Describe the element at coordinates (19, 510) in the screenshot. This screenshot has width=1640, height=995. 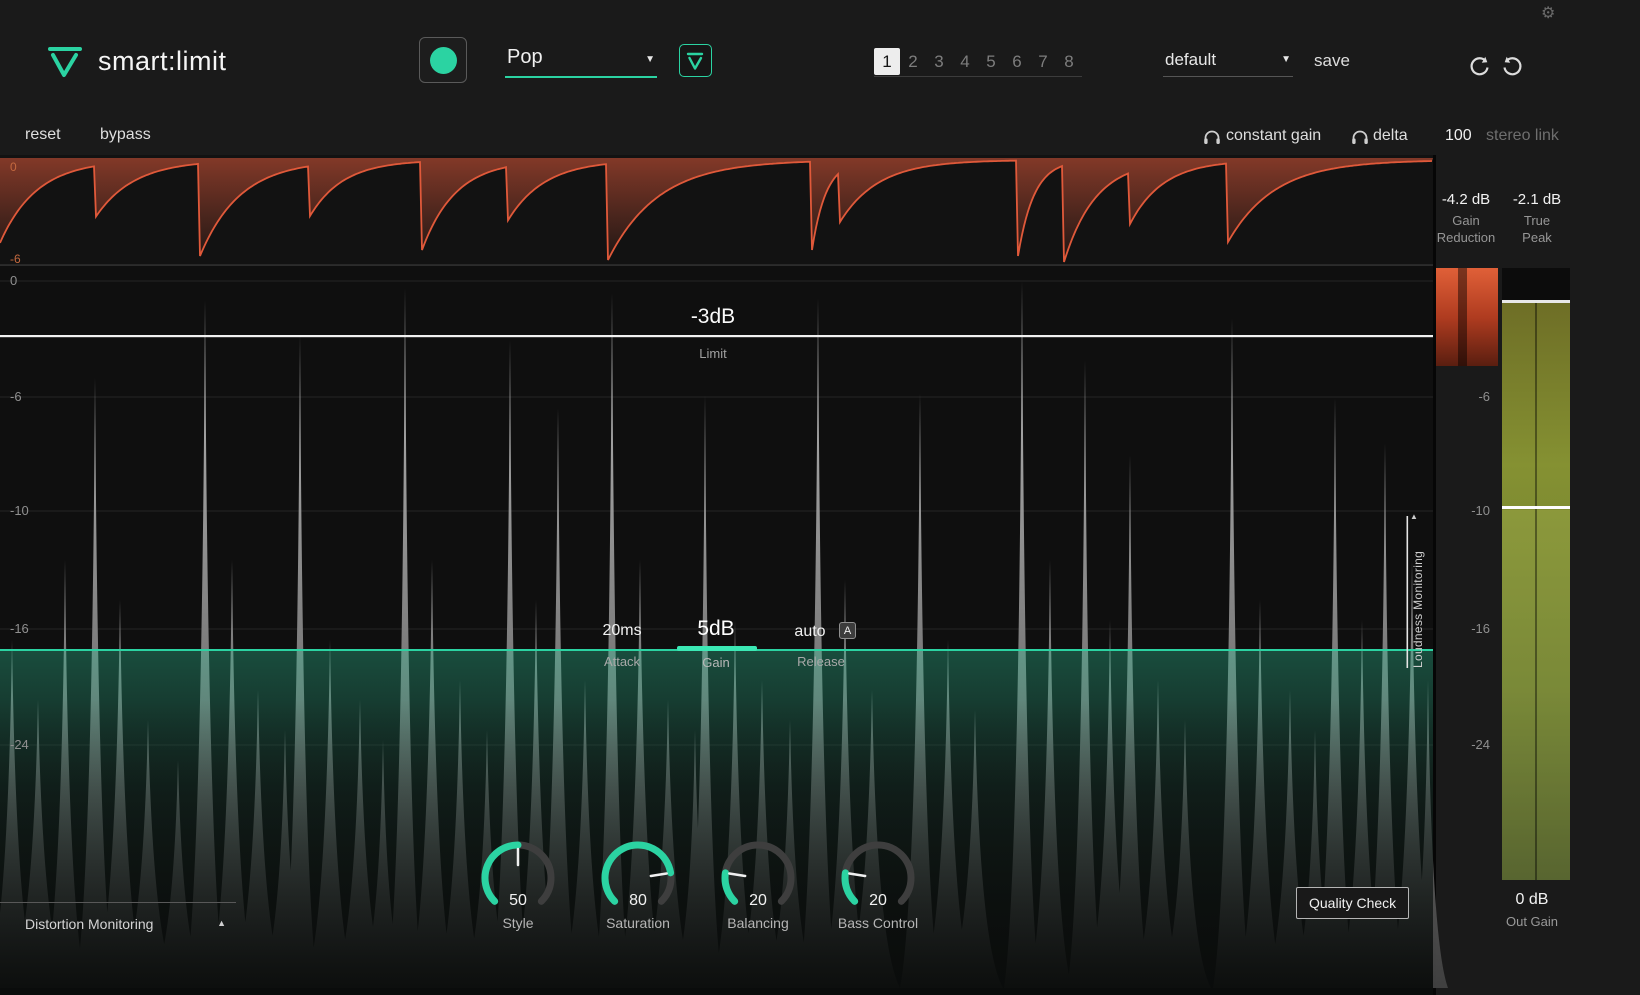
I see `main-scale-minus10: -10` at that location.